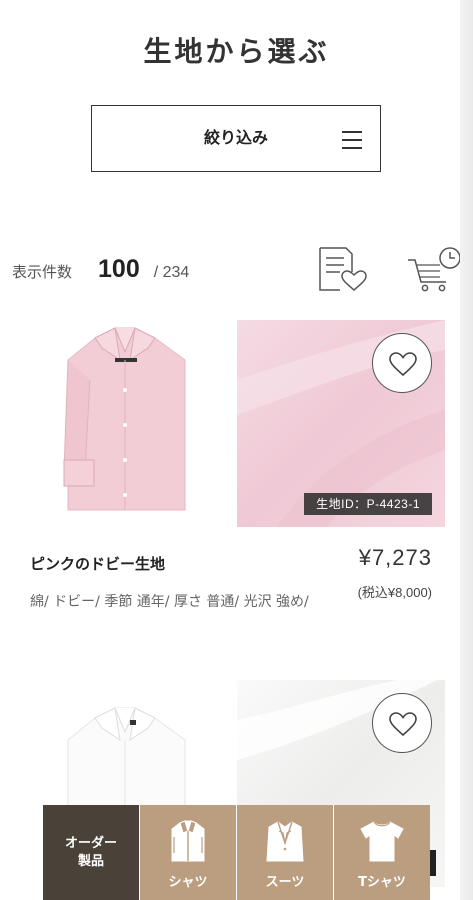  What do you see at coordinates (395, 557) in the screenshot?
I see `product-price: ¥7,273` at bounding box center [395, 557].